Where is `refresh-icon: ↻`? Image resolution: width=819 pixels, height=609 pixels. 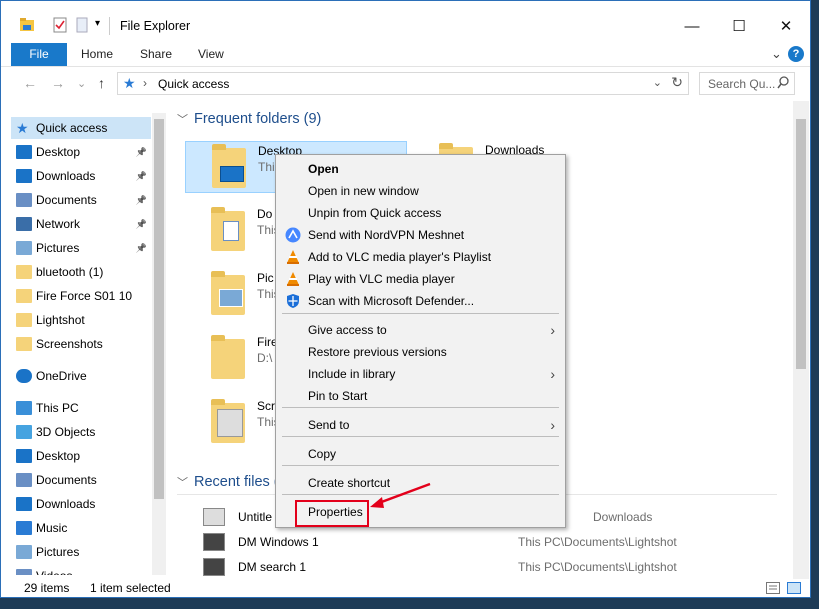 refresh-icon: ↻ is located at coordinates (677, 82).